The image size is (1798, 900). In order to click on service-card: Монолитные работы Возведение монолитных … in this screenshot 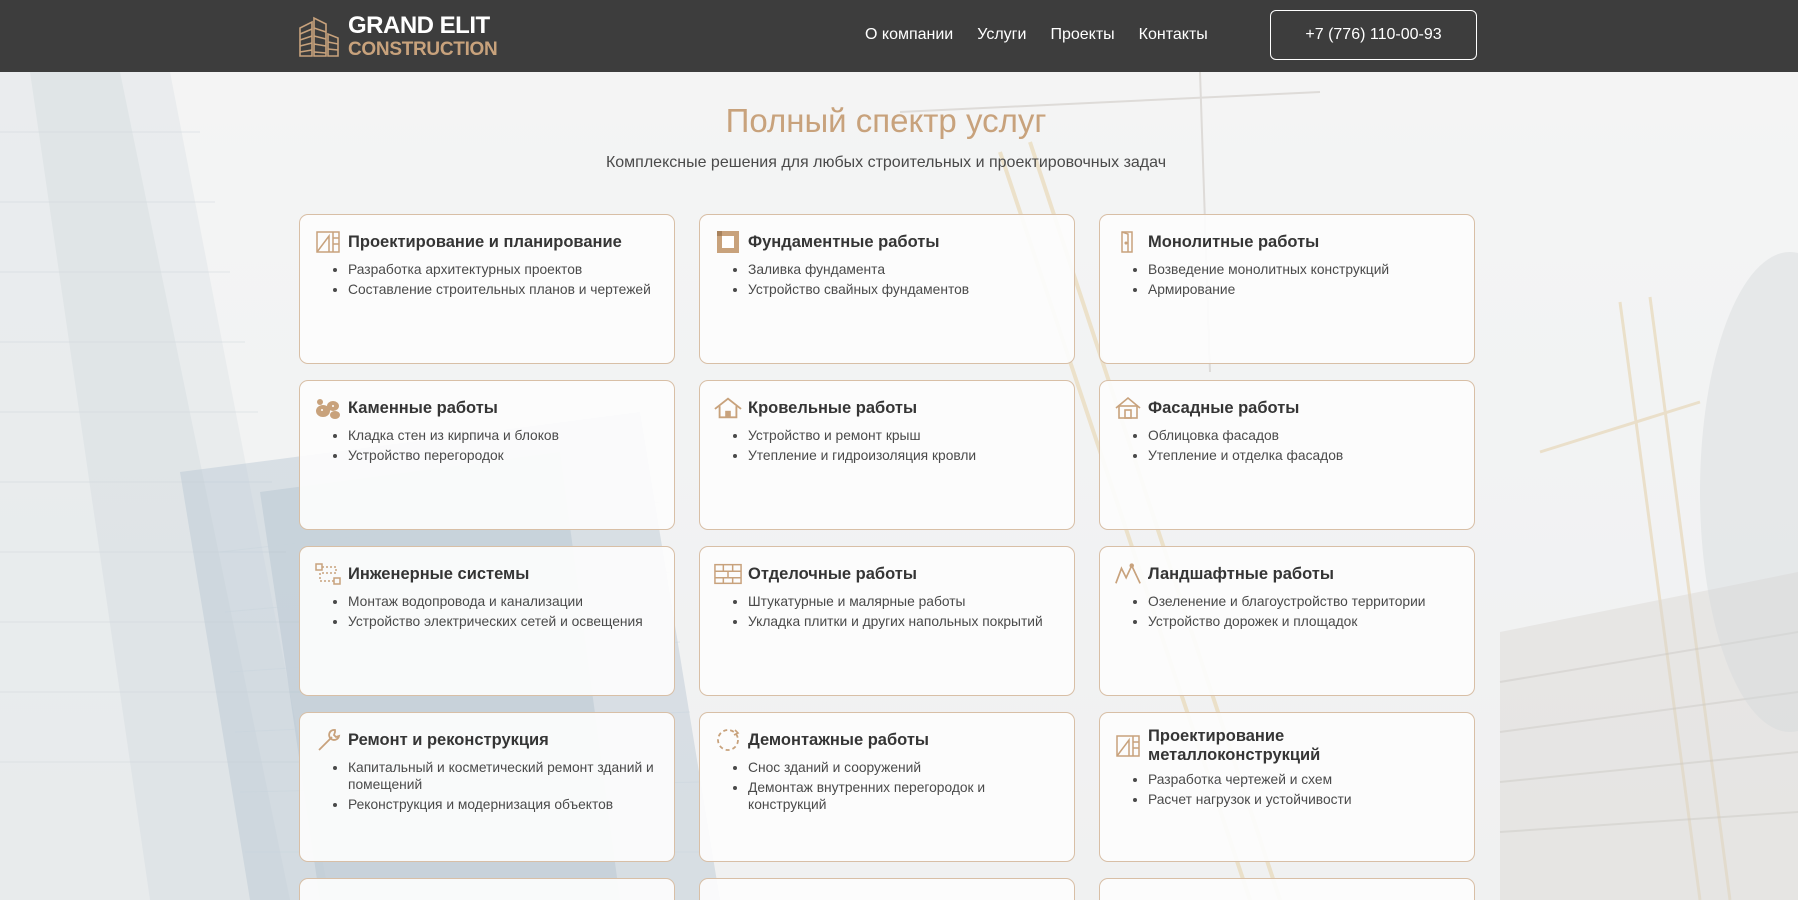, I will do `click(1287, 289)`.